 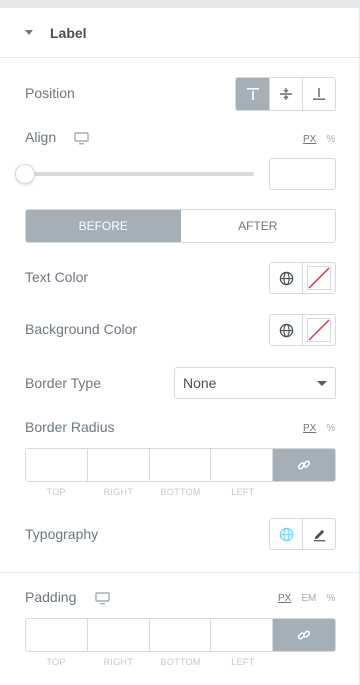 I want to click on align-slider-track, so click(x=139, y=174).